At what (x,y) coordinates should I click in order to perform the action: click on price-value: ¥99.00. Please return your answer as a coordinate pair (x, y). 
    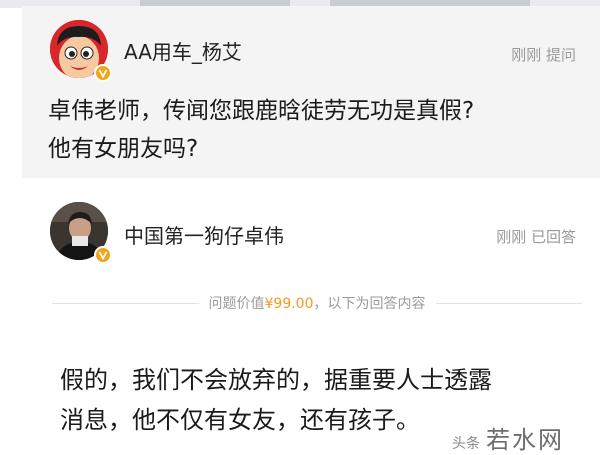
    Looking at the image, I should click on (289, 304).